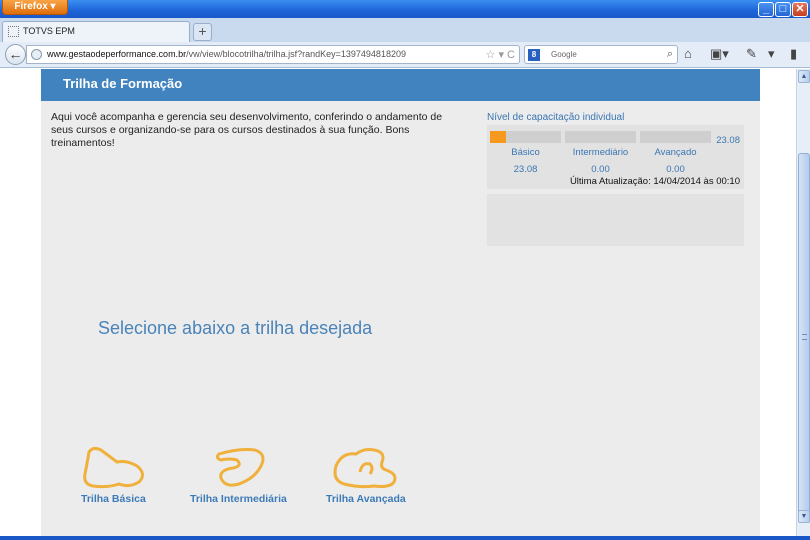 The width and height of the screenshot is (810, 540). I want to click on new-tab-button: +, so click(202, 32).